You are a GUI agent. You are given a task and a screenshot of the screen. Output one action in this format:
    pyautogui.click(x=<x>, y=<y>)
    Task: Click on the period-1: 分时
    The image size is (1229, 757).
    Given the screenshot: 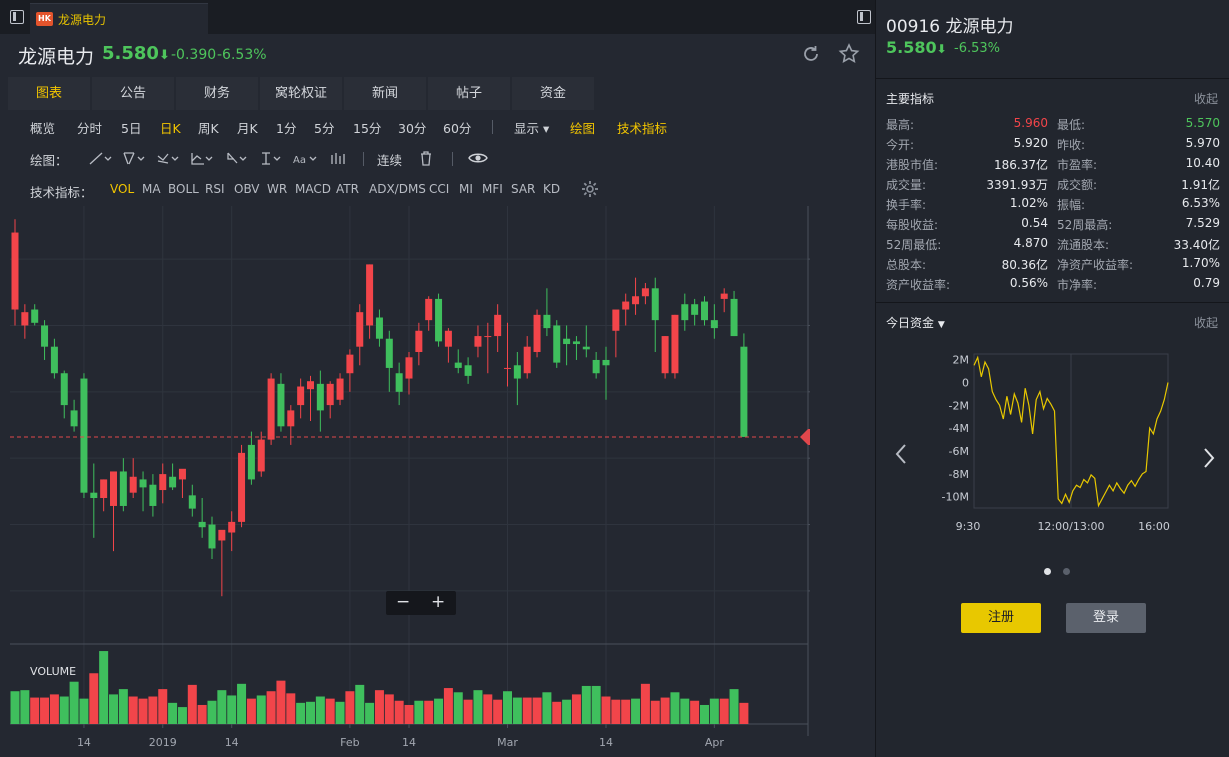 What is the action you would take?
    pyautogui.click(x=89, y=127)
    